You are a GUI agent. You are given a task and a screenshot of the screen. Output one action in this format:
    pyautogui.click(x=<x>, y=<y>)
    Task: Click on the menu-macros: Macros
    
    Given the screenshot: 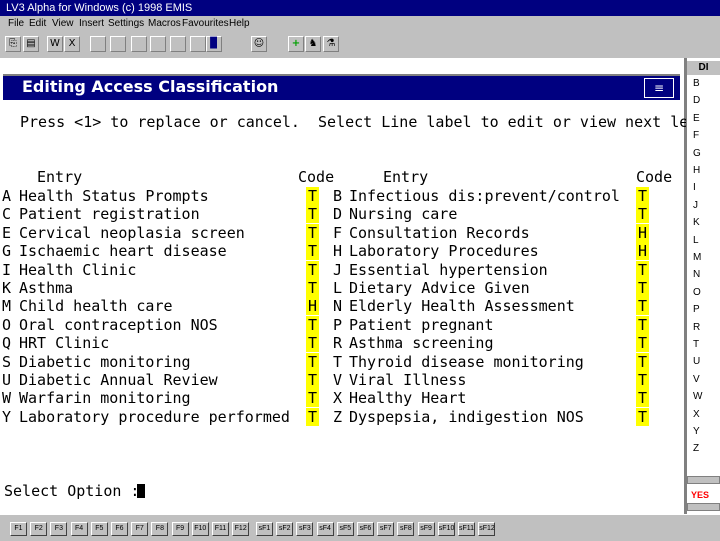 What is the action you would take?
    pyautogui.click(x=164, y=24)
    